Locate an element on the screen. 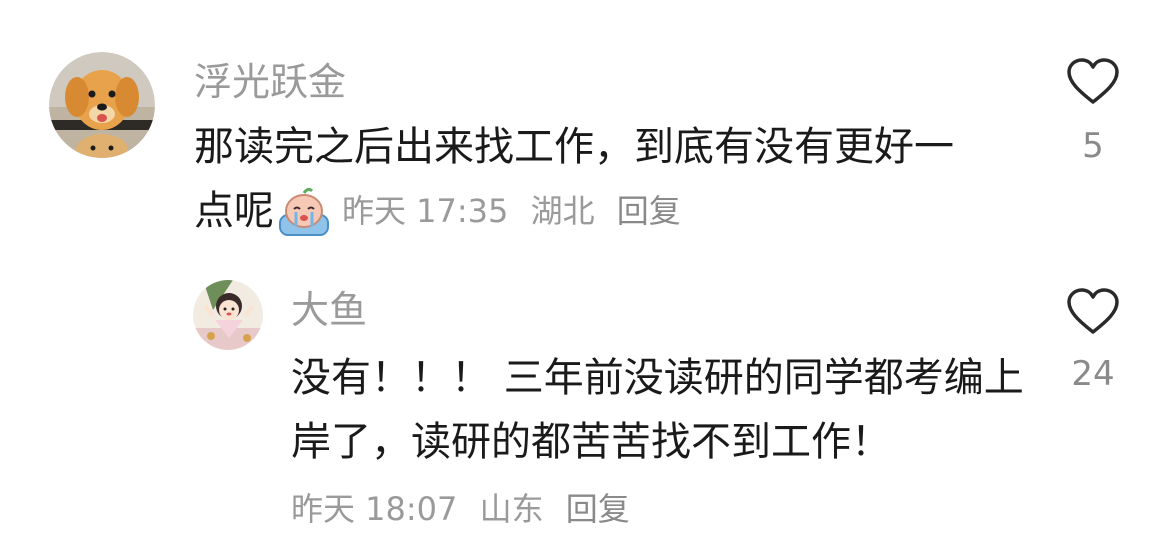 This screenshot has height=539, width=1170. comment-text-line: 没有！！！ 三年前没读研的同学都考编上 is located at coordinates (657, 378).